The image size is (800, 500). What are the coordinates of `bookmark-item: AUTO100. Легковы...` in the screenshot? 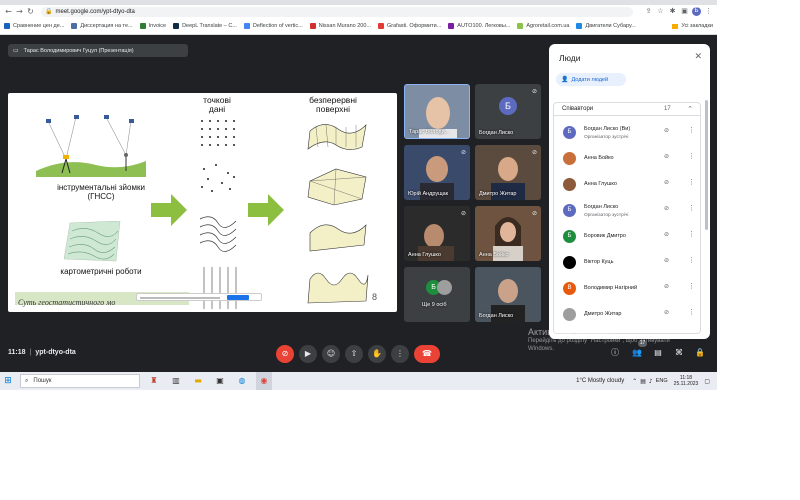 It's located at (479, 26).